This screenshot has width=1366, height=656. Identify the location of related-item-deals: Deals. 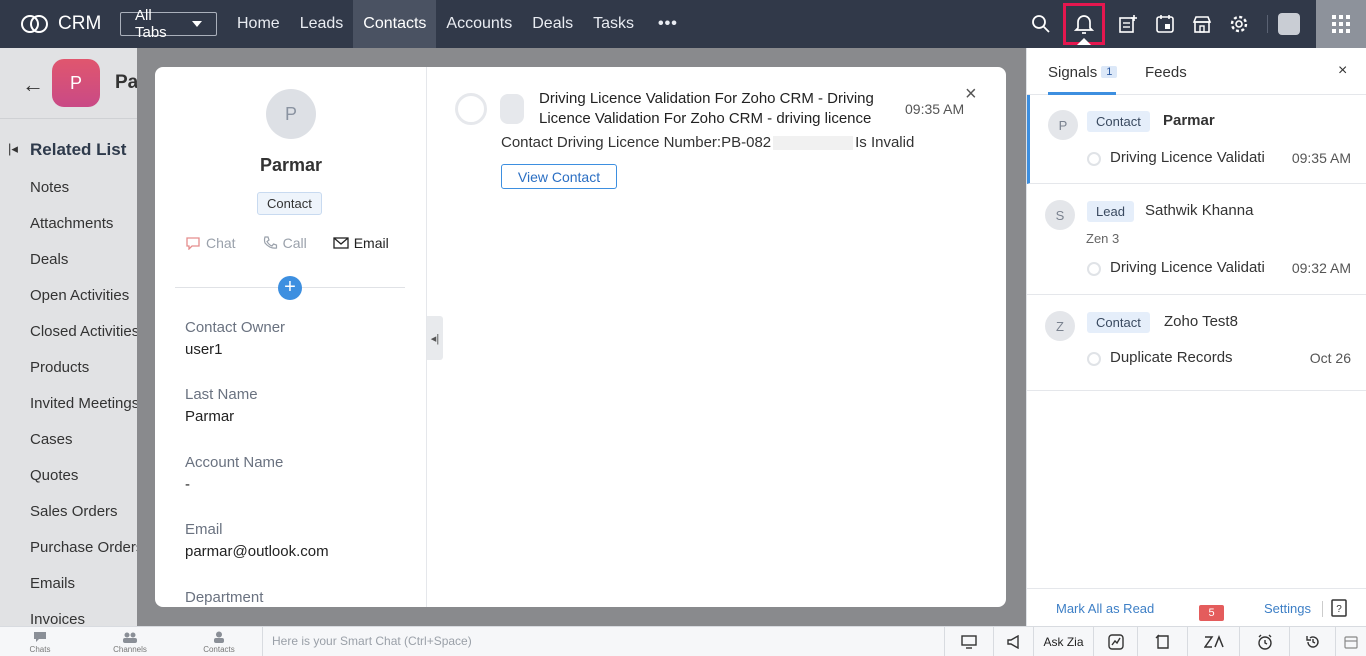
(83, 262).